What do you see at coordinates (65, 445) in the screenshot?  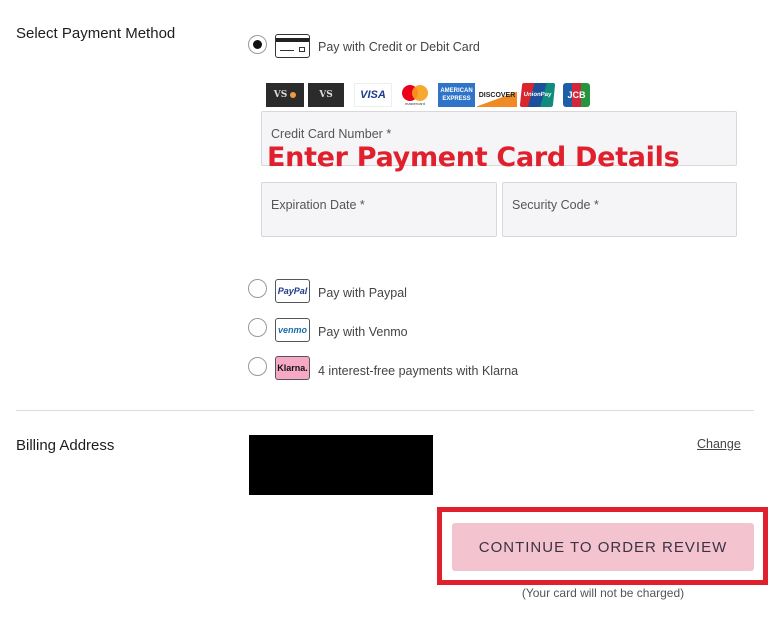 I see `billing-address-title: Billing Address` at bounding box center [65, 445].